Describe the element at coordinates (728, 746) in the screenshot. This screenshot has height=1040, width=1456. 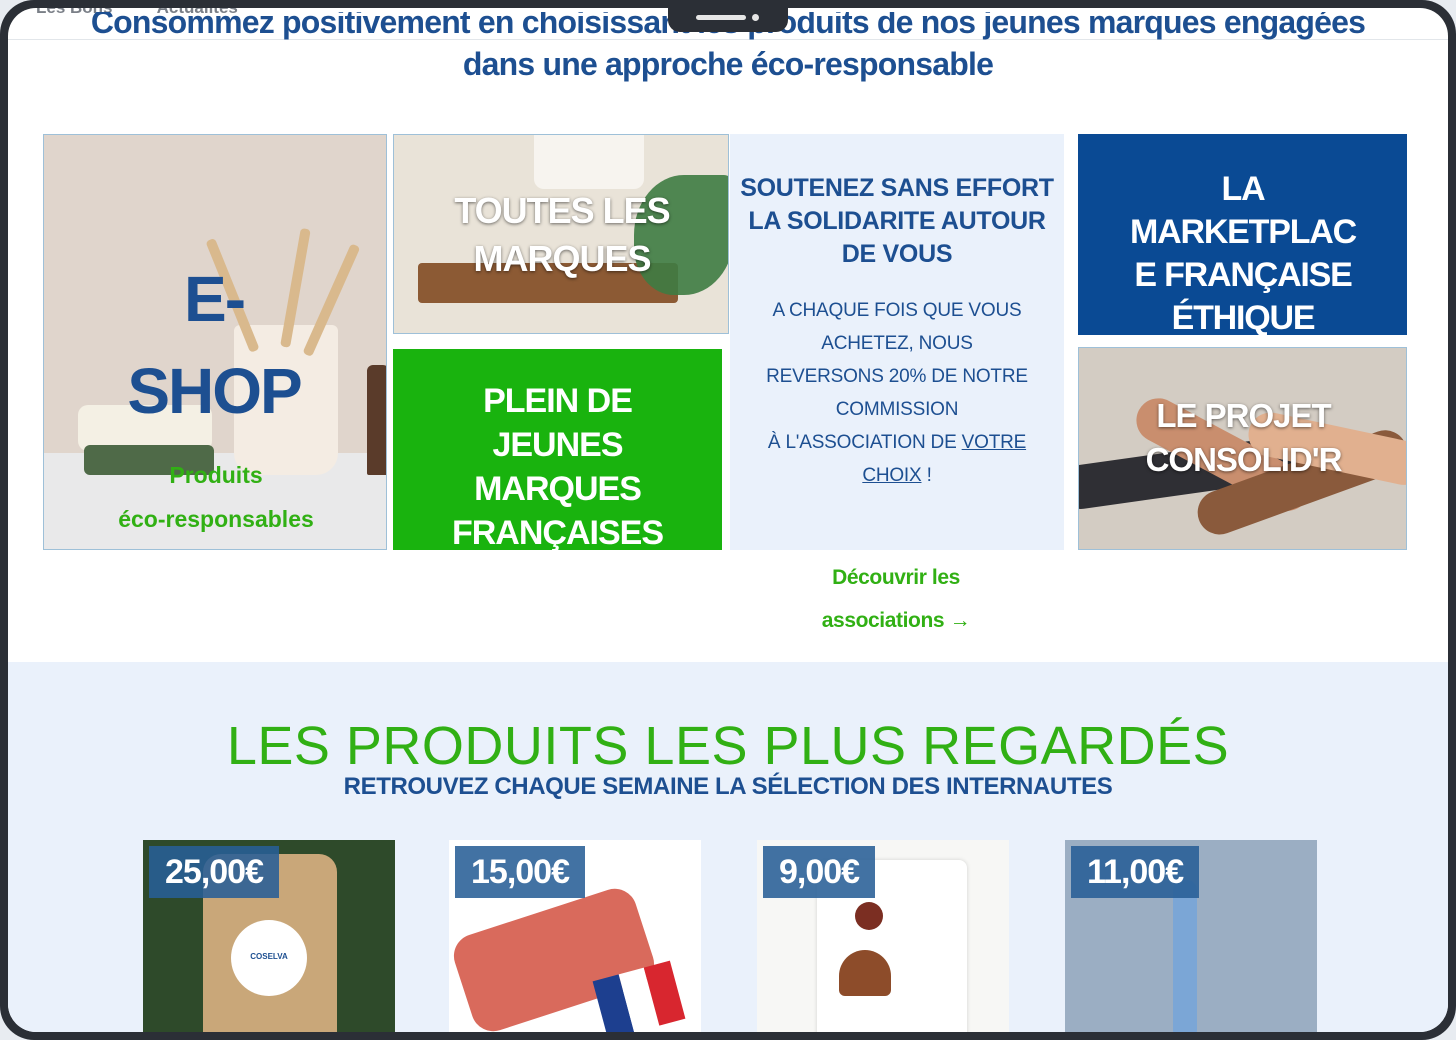
I see `section-title: LES PRODUITS LES PLUS REGARDÉS` at that location.